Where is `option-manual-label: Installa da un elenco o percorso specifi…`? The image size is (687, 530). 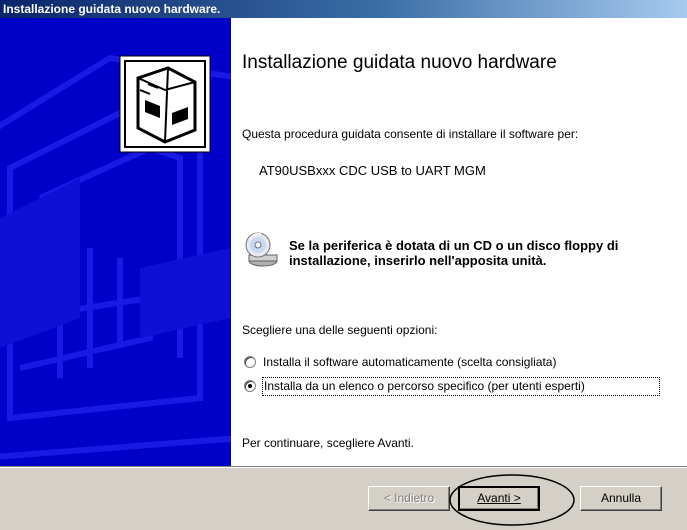
option-manual-label: Installa da un elenco o percorso specifi… is located at coordinates (424, 386).